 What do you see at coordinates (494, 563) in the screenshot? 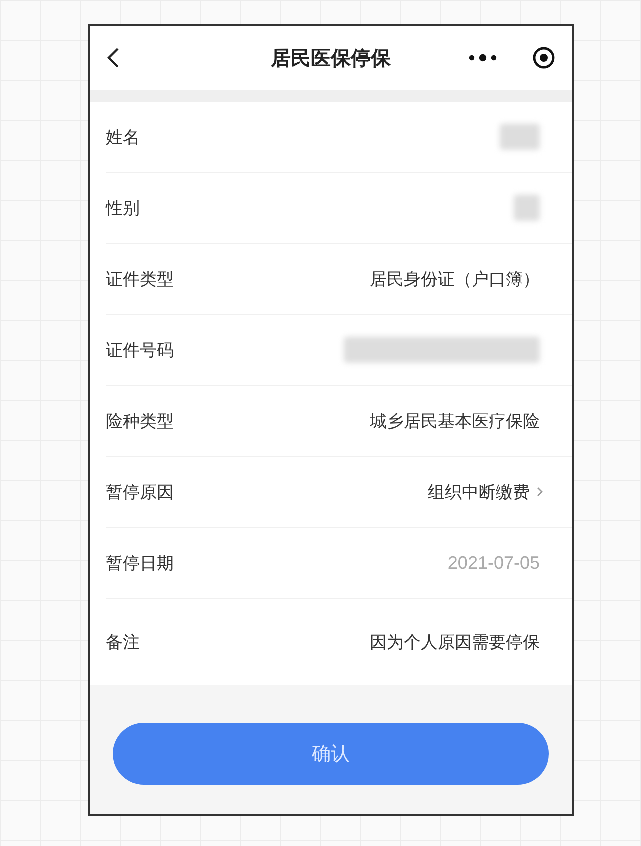
I see `date-value: 2021-07-05` at bounding box center [494, 563].